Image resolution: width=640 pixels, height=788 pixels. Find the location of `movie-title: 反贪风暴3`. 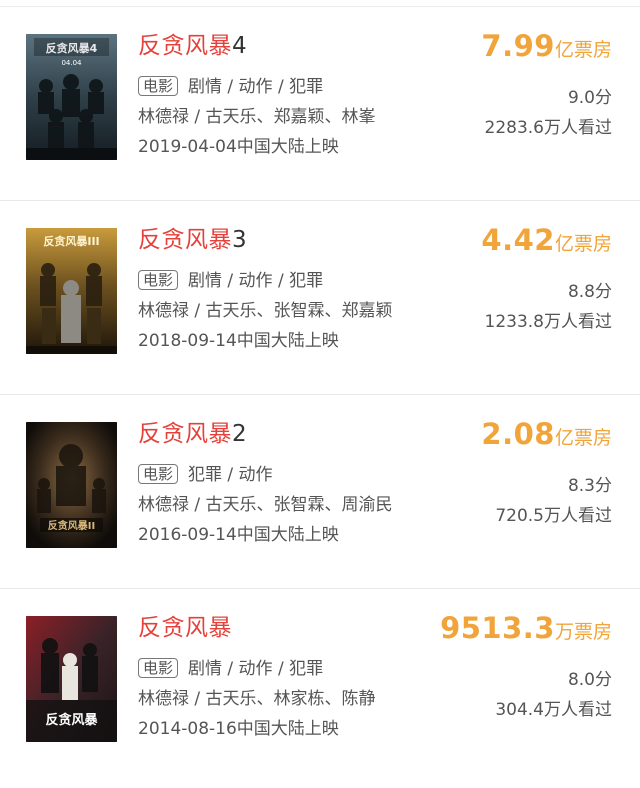

movie-title: 反贪风暴3 is located at coordinates (192, 240).